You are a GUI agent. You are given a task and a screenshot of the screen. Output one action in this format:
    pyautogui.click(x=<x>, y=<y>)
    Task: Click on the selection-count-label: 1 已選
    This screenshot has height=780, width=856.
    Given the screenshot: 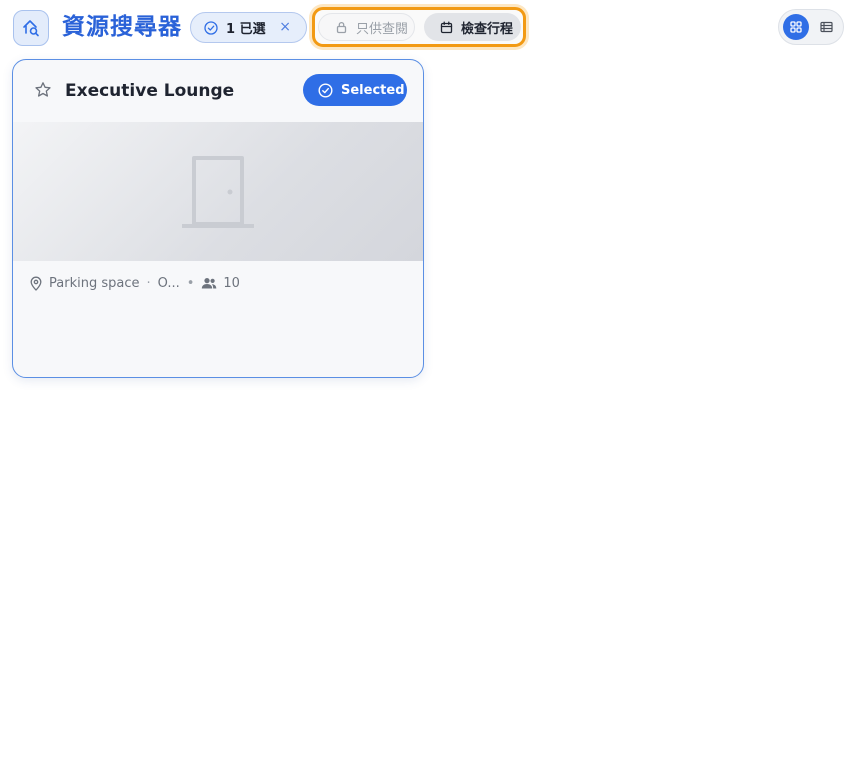 What is the action you would take?
    pyautogui.click(x=246, y=29)
    